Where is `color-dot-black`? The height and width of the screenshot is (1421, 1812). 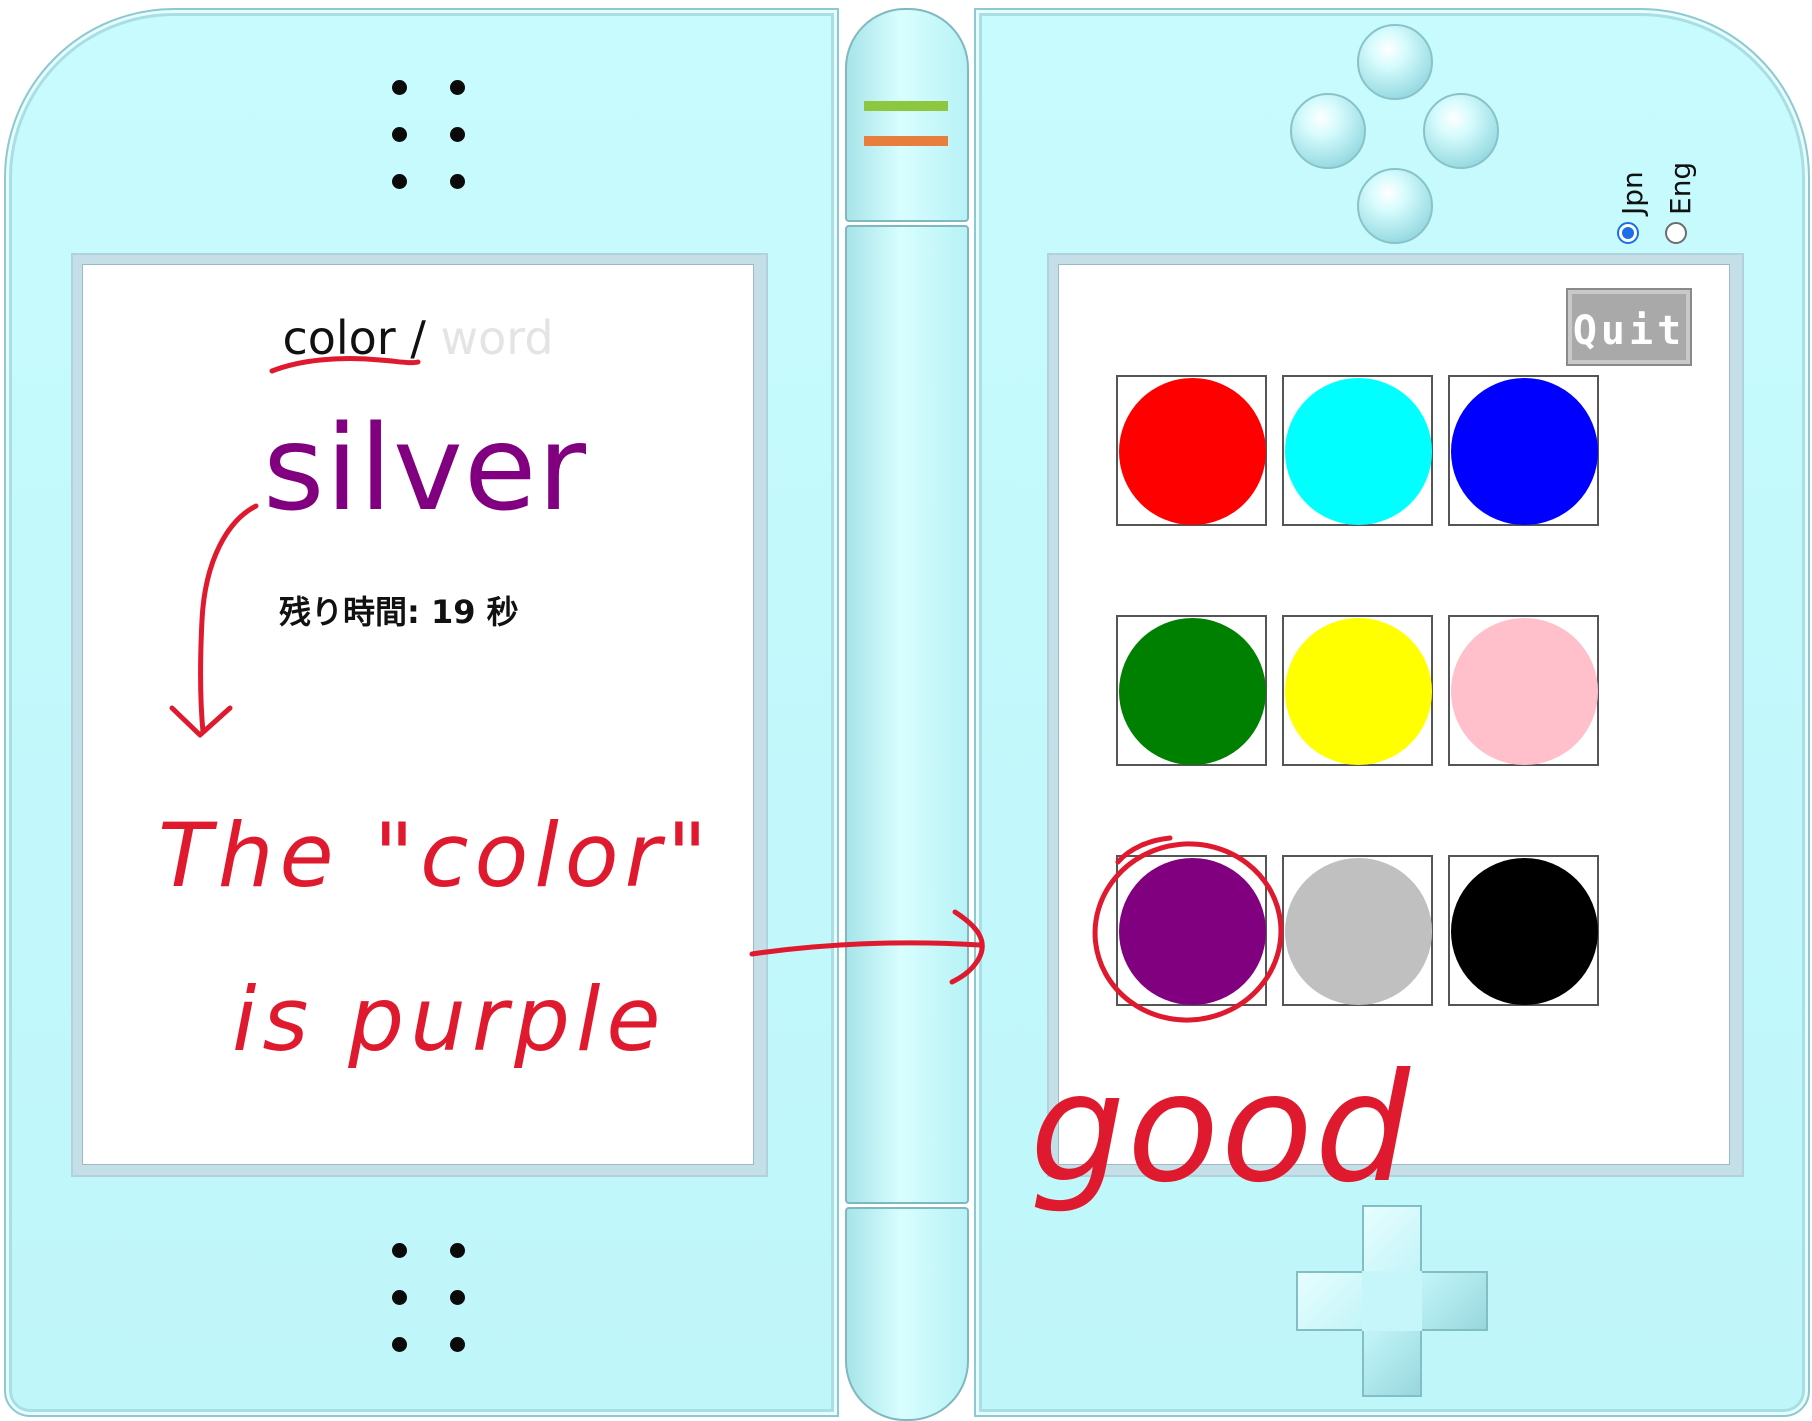 color-dot-black is located at coordinates (1524, 931).